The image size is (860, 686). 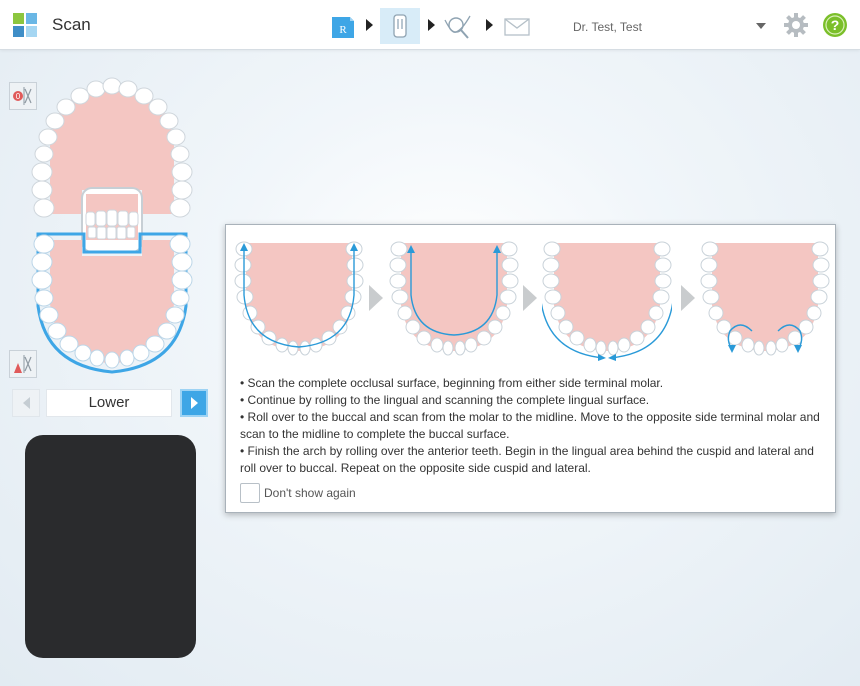 I want to click on chevron-right-icon, so click(x=194, y=403).